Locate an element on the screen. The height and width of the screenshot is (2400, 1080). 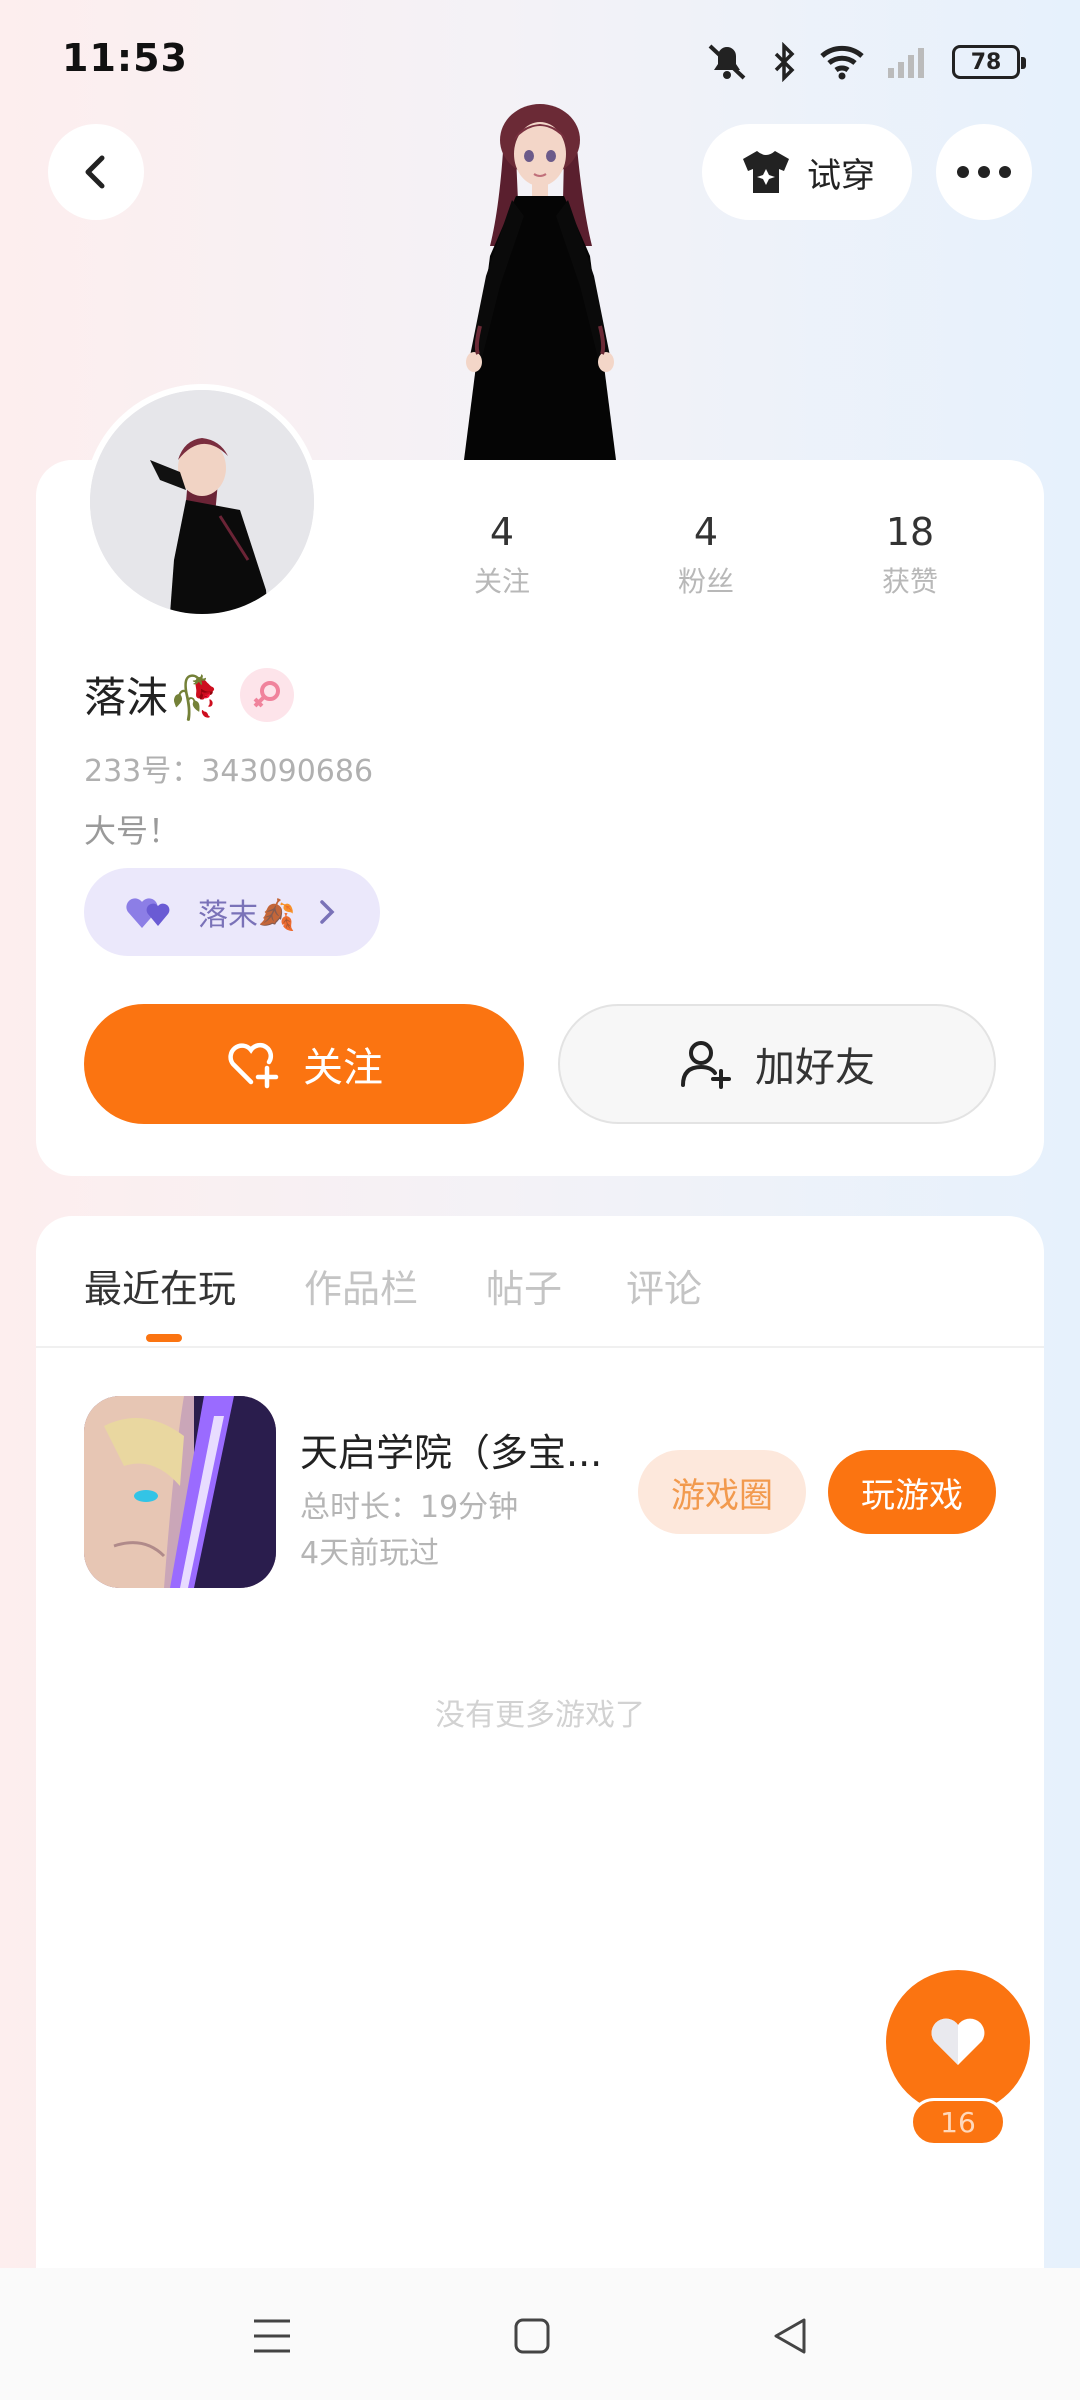
follow-label: 关注 is located at coordinates (343, 1068).